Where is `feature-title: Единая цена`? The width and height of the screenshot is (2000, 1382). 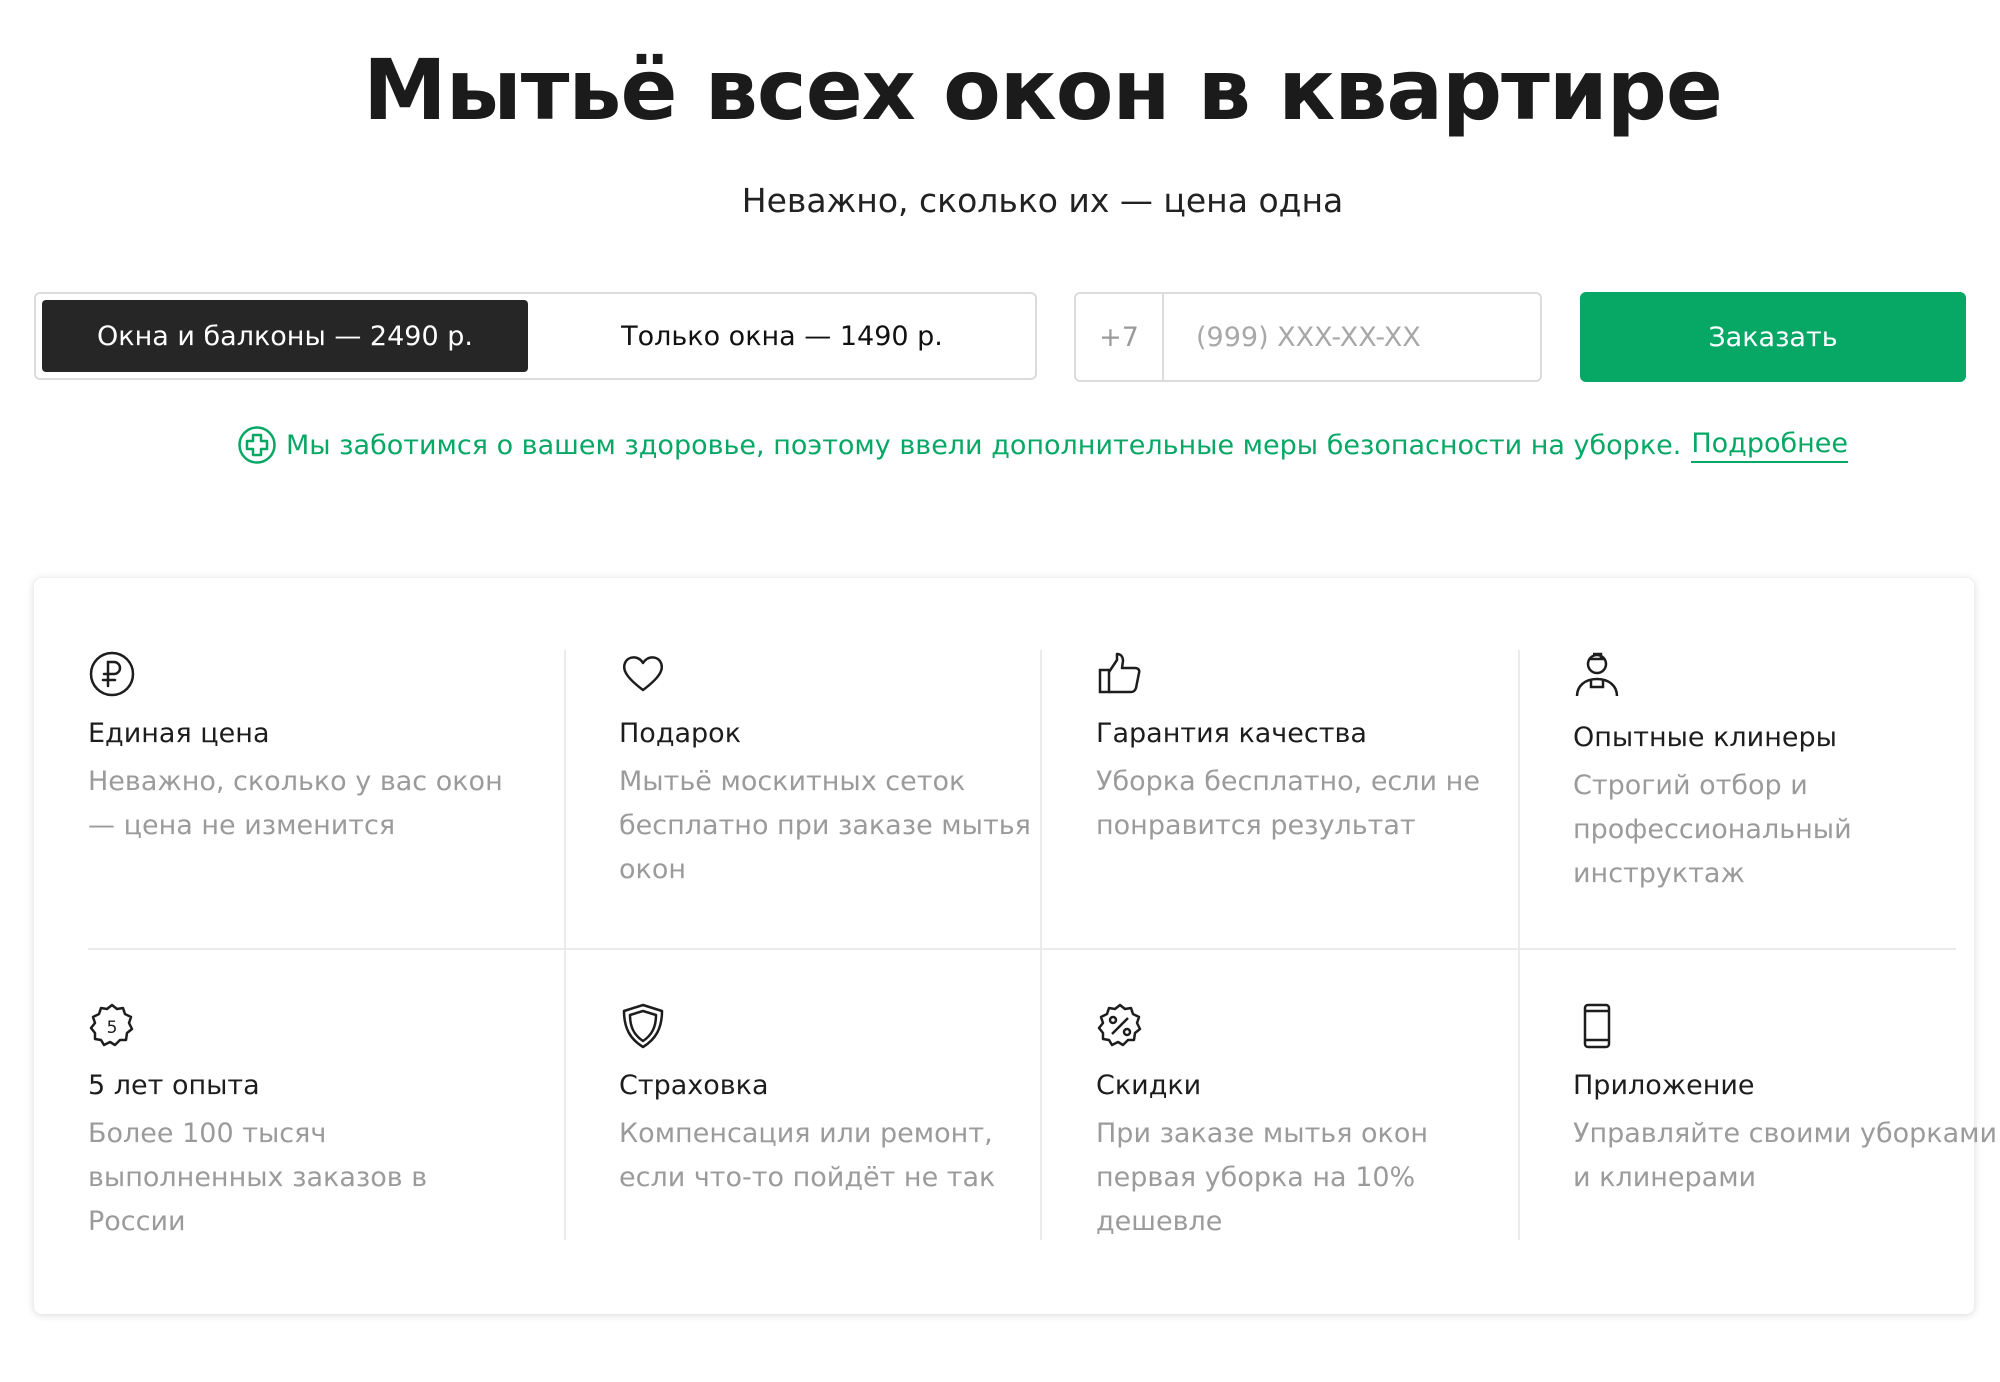
feature-title: Единая цена is located at coordinates (179, 733).